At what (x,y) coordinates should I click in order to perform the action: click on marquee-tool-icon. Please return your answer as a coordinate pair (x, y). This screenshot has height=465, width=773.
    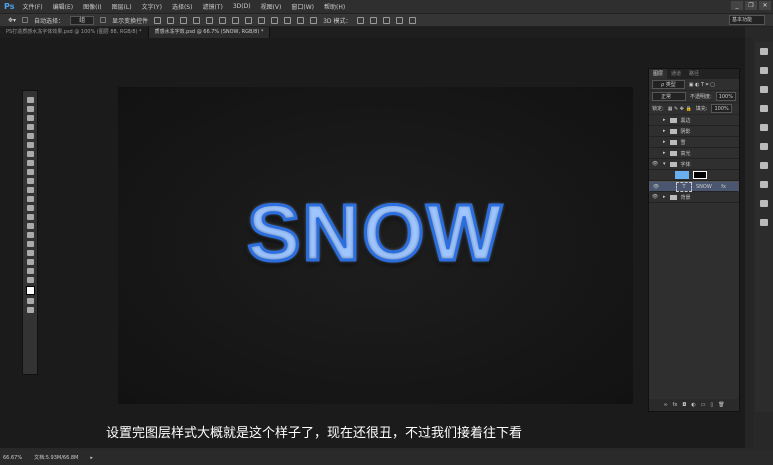
    Looking at the image, I should click on (30, 109).